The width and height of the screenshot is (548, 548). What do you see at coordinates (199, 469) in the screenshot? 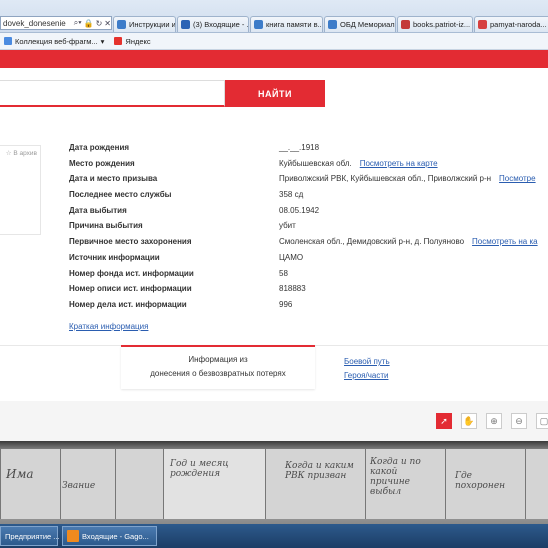
I see `doc-handwriting: Год и месяц рождения` at bounding box center [199, 469].